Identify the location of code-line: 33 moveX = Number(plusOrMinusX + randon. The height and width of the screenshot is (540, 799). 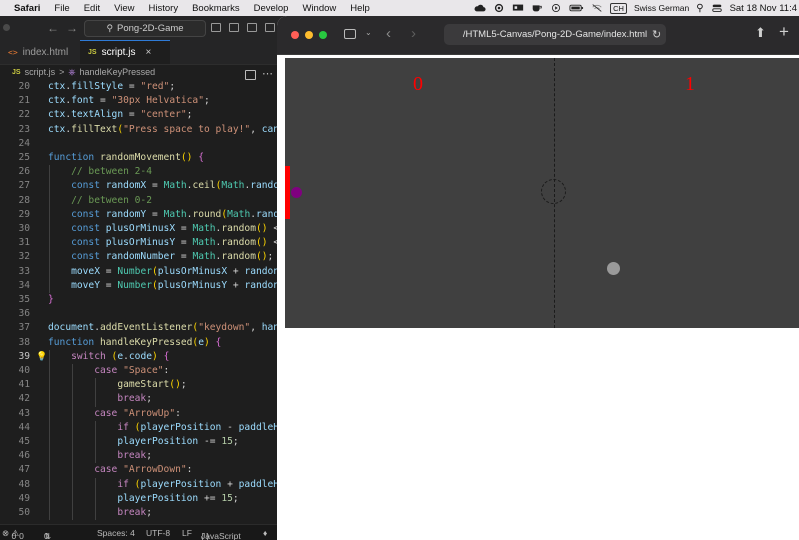
(141, 272).